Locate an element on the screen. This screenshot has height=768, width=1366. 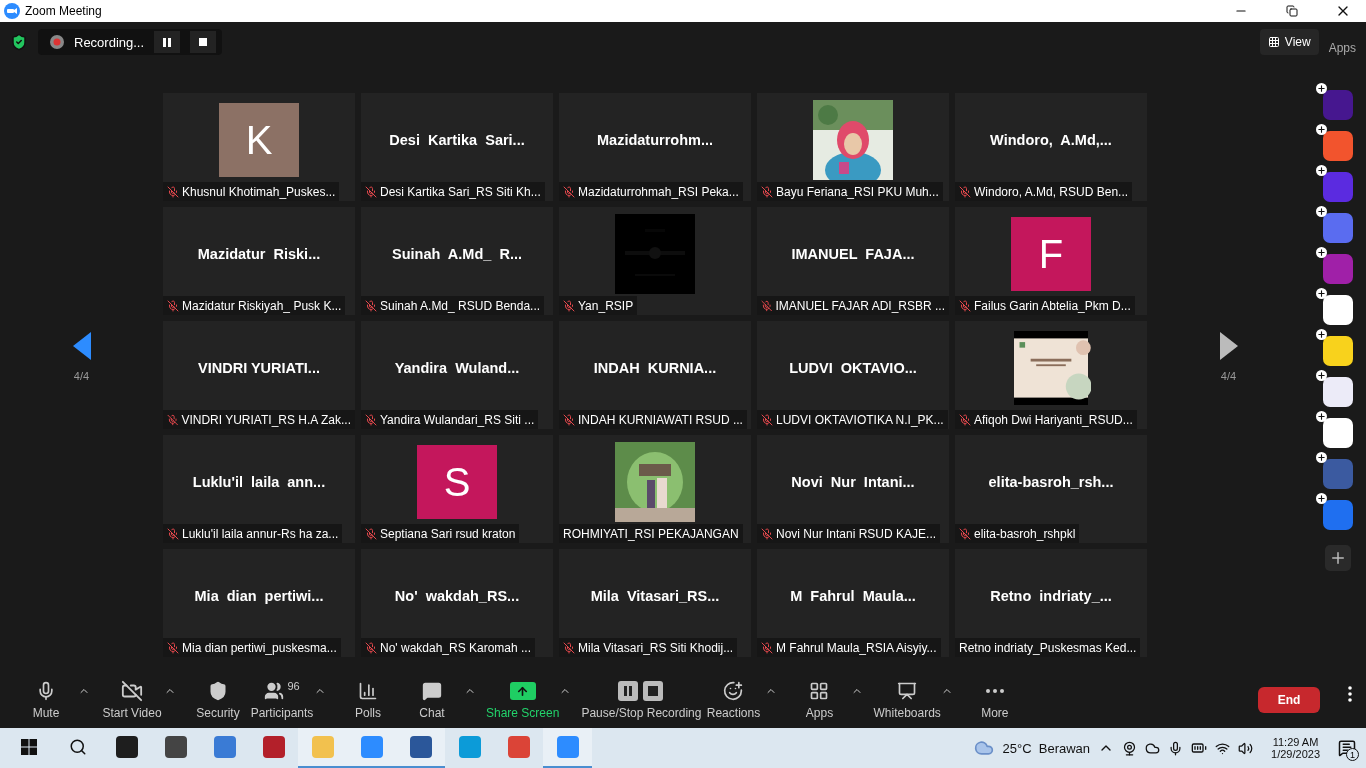
next-page-icon is located at coordinates (1228, 346).